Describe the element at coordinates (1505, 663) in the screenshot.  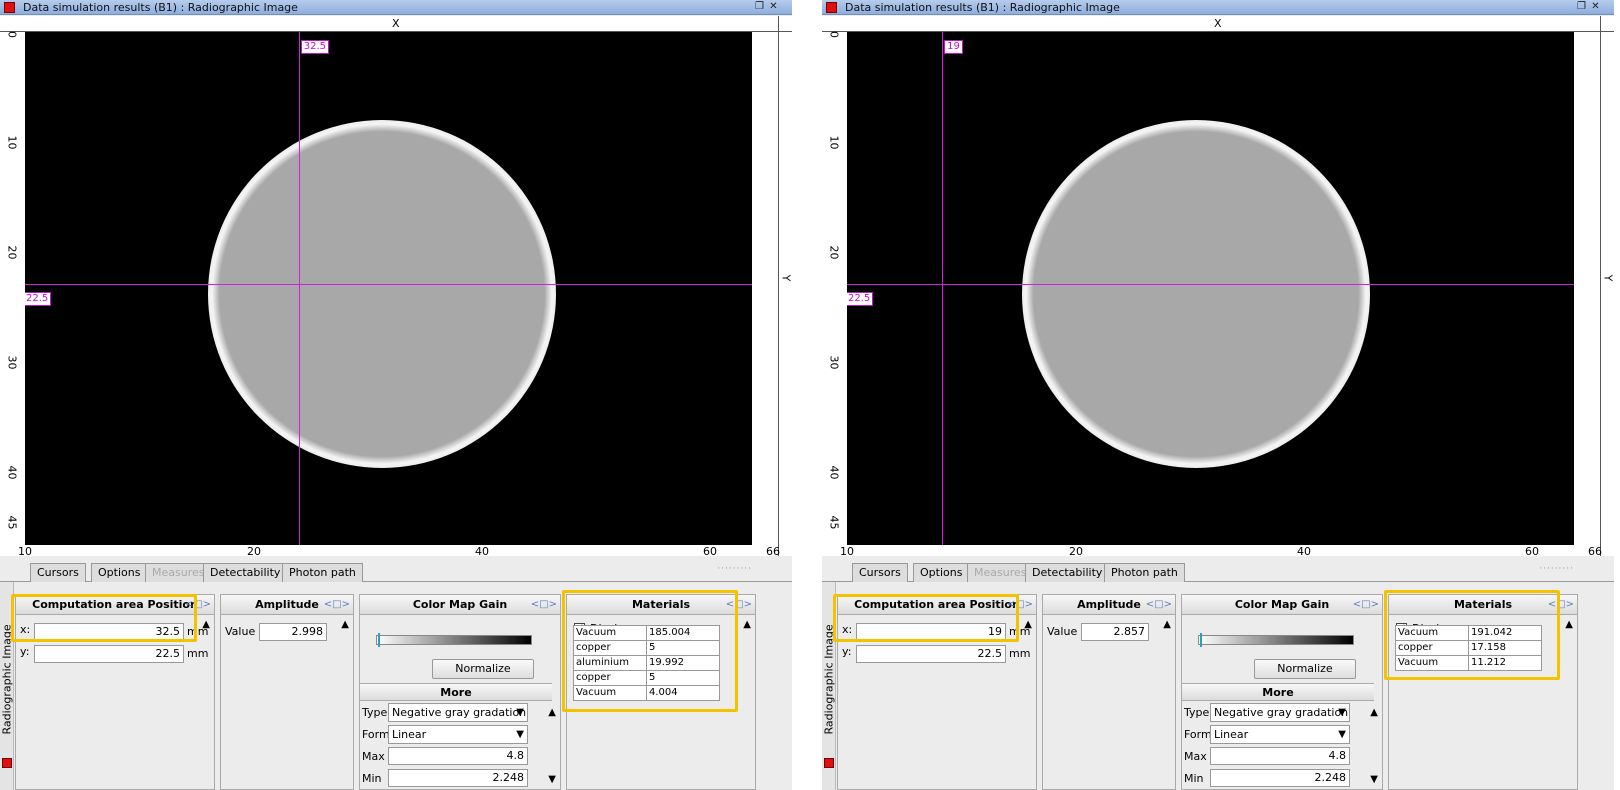
I see `material-thickness: 11.212` at that location.